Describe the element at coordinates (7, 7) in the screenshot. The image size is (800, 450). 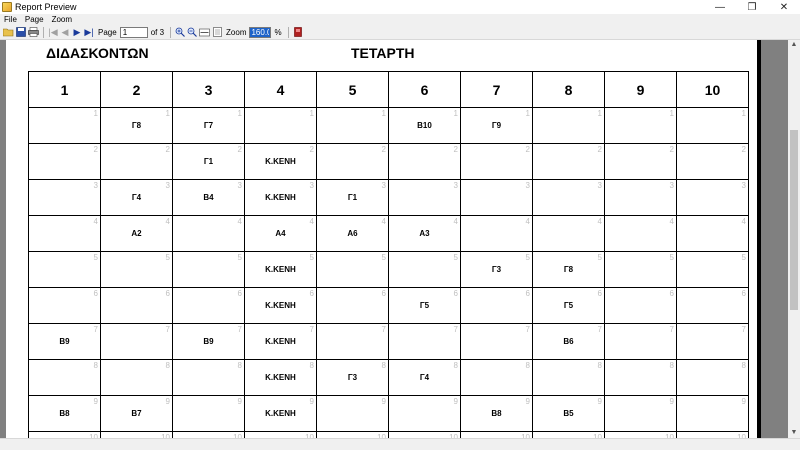
I see `app-icon` at that location.